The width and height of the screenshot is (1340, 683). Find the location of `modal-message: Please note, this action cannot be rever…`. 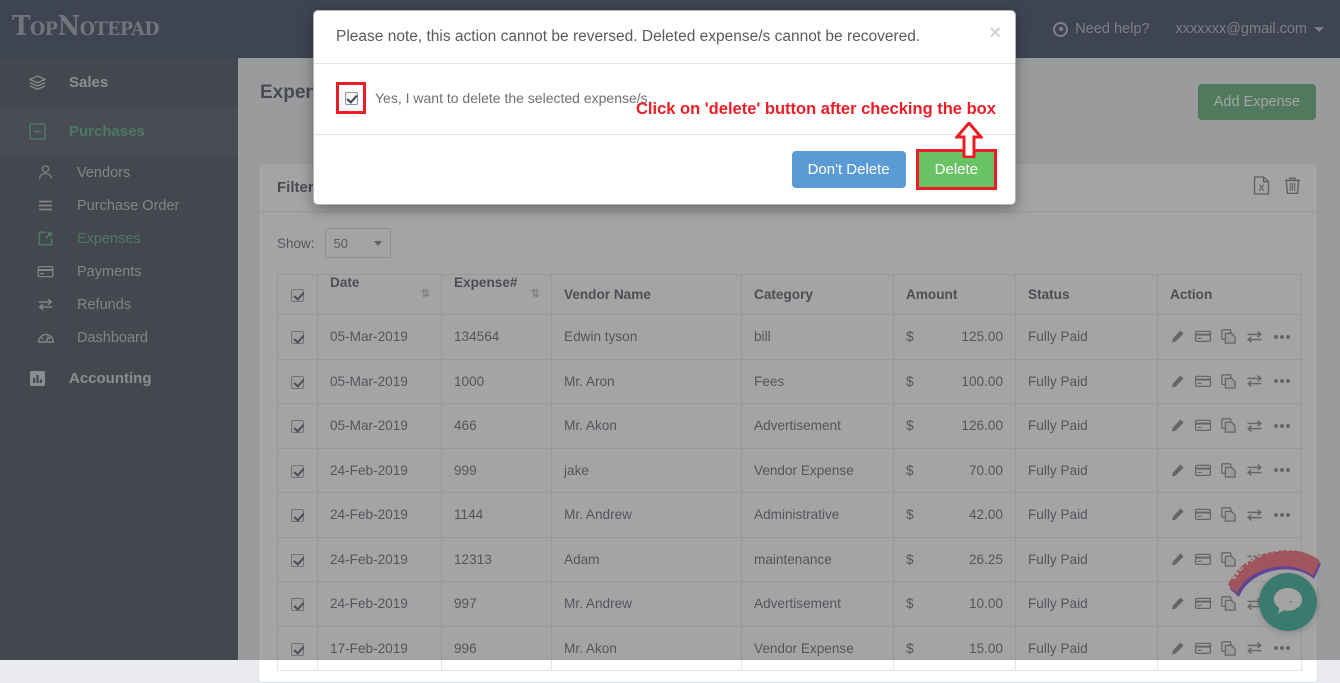

modal-message: Please note, this action cannot be rever… is located at coordinates (628, 36).